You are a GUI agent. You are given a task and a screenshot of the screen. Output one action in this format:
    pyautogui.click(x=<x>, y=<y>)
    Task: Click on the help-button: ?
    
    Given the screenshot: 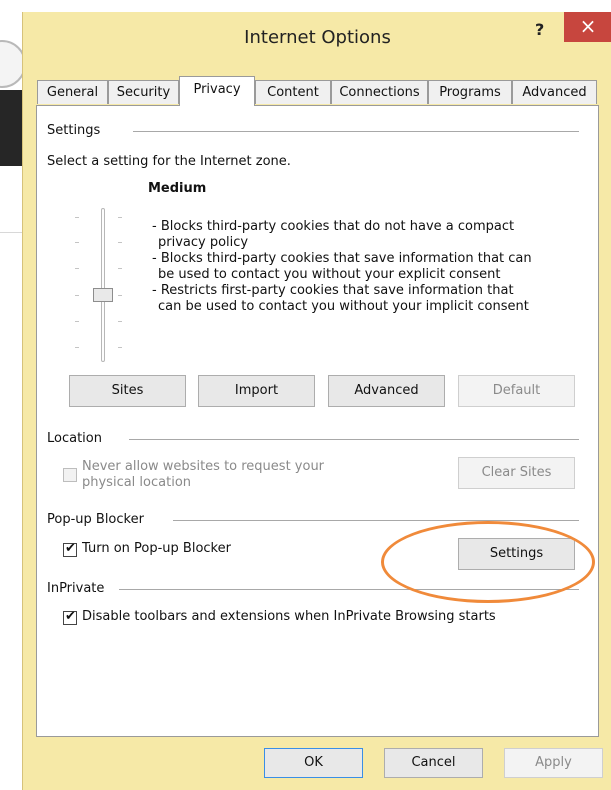 What is the action you would take?
    pyautogui.click(x=539, y=29)
    